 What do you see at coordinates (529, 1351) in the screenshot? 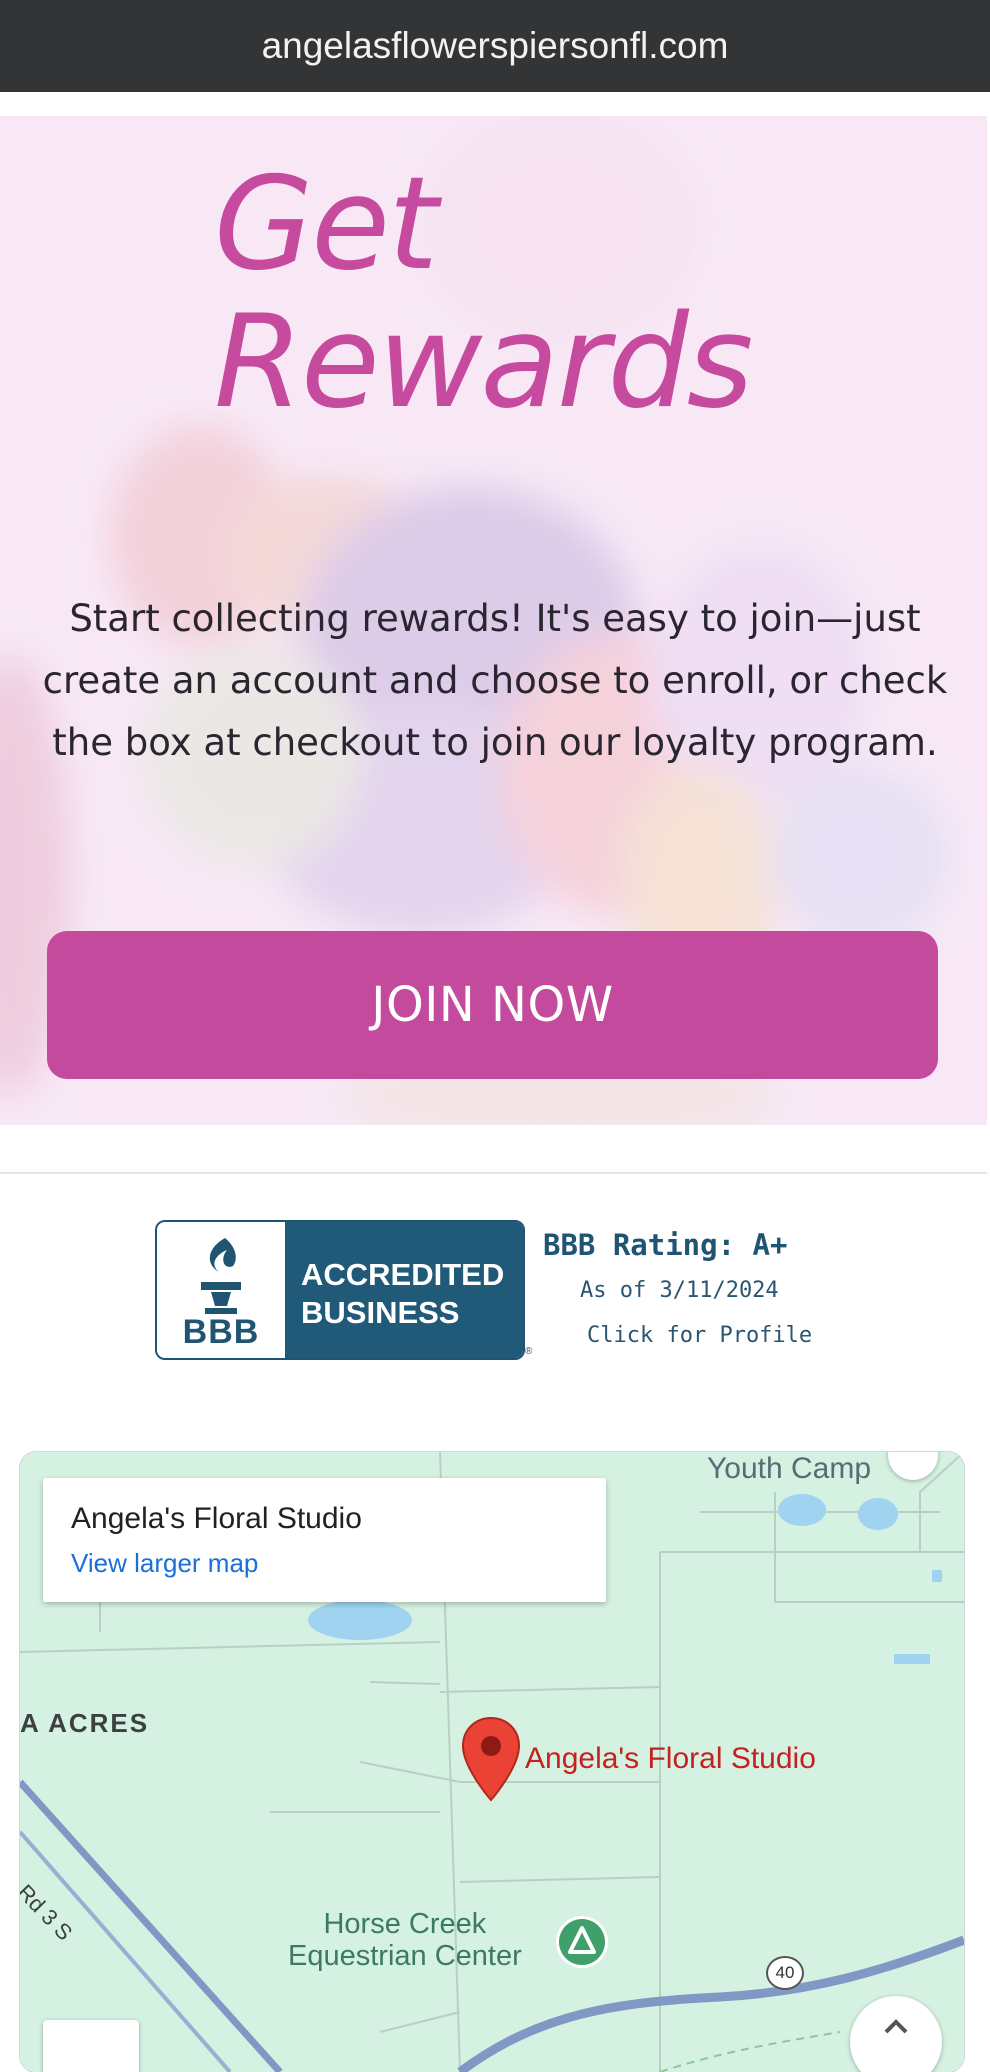
I see `registered-mark: ®` at bounding box center [529, 1351].